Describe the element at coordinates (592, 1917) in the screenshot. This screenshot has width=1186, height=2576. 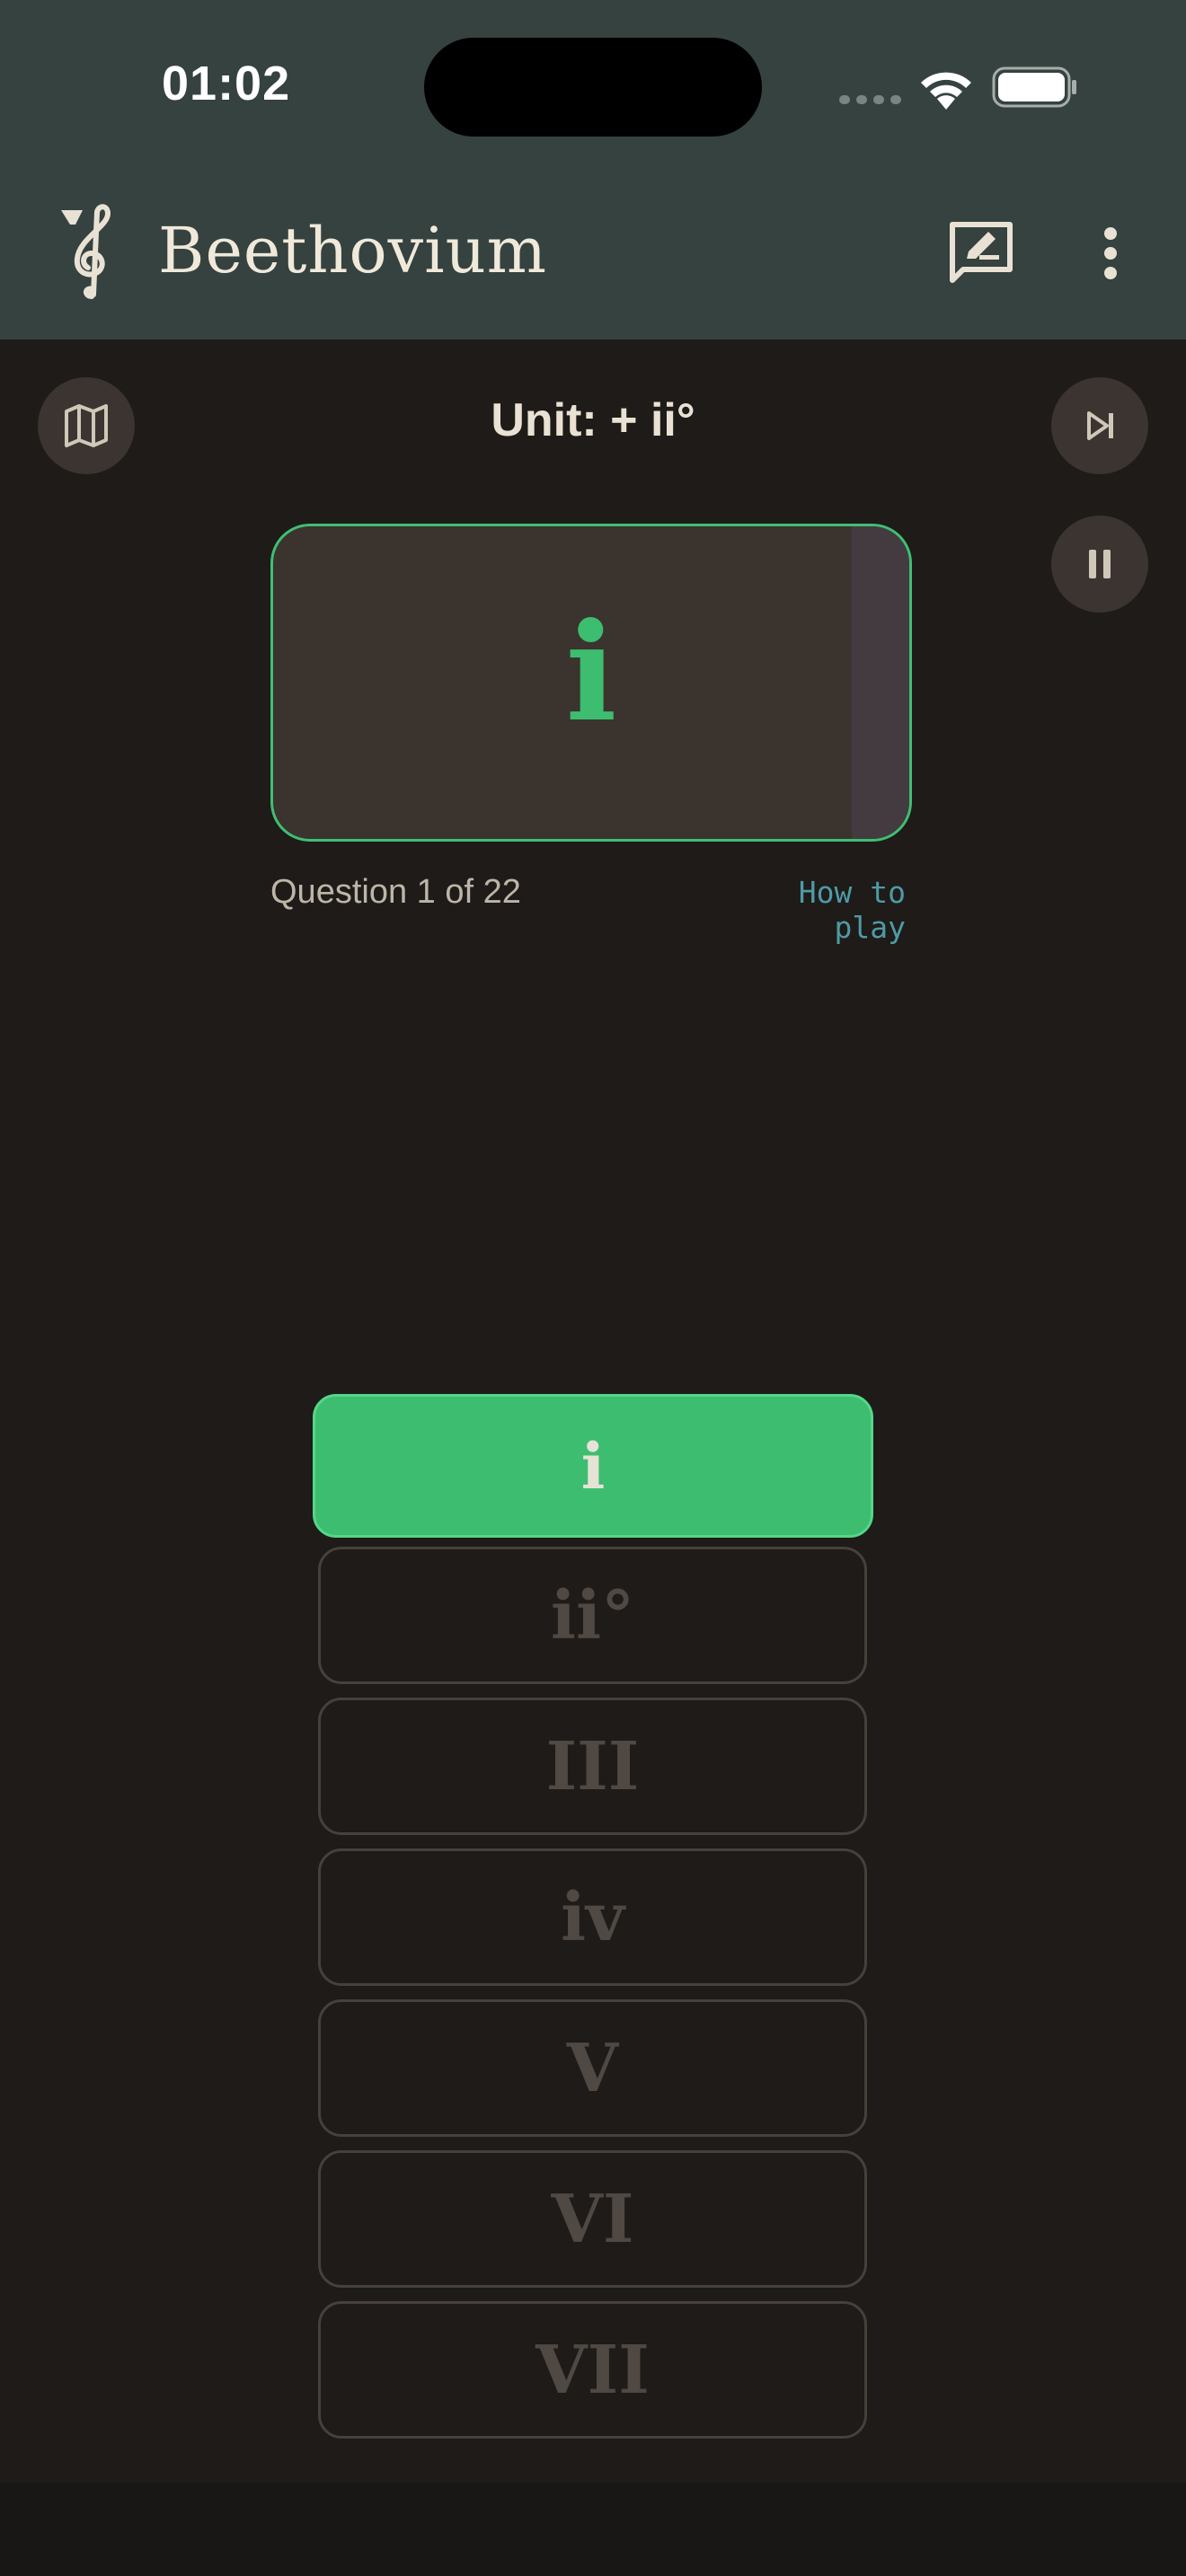
I see `answer-button-iv: iv` at that location.